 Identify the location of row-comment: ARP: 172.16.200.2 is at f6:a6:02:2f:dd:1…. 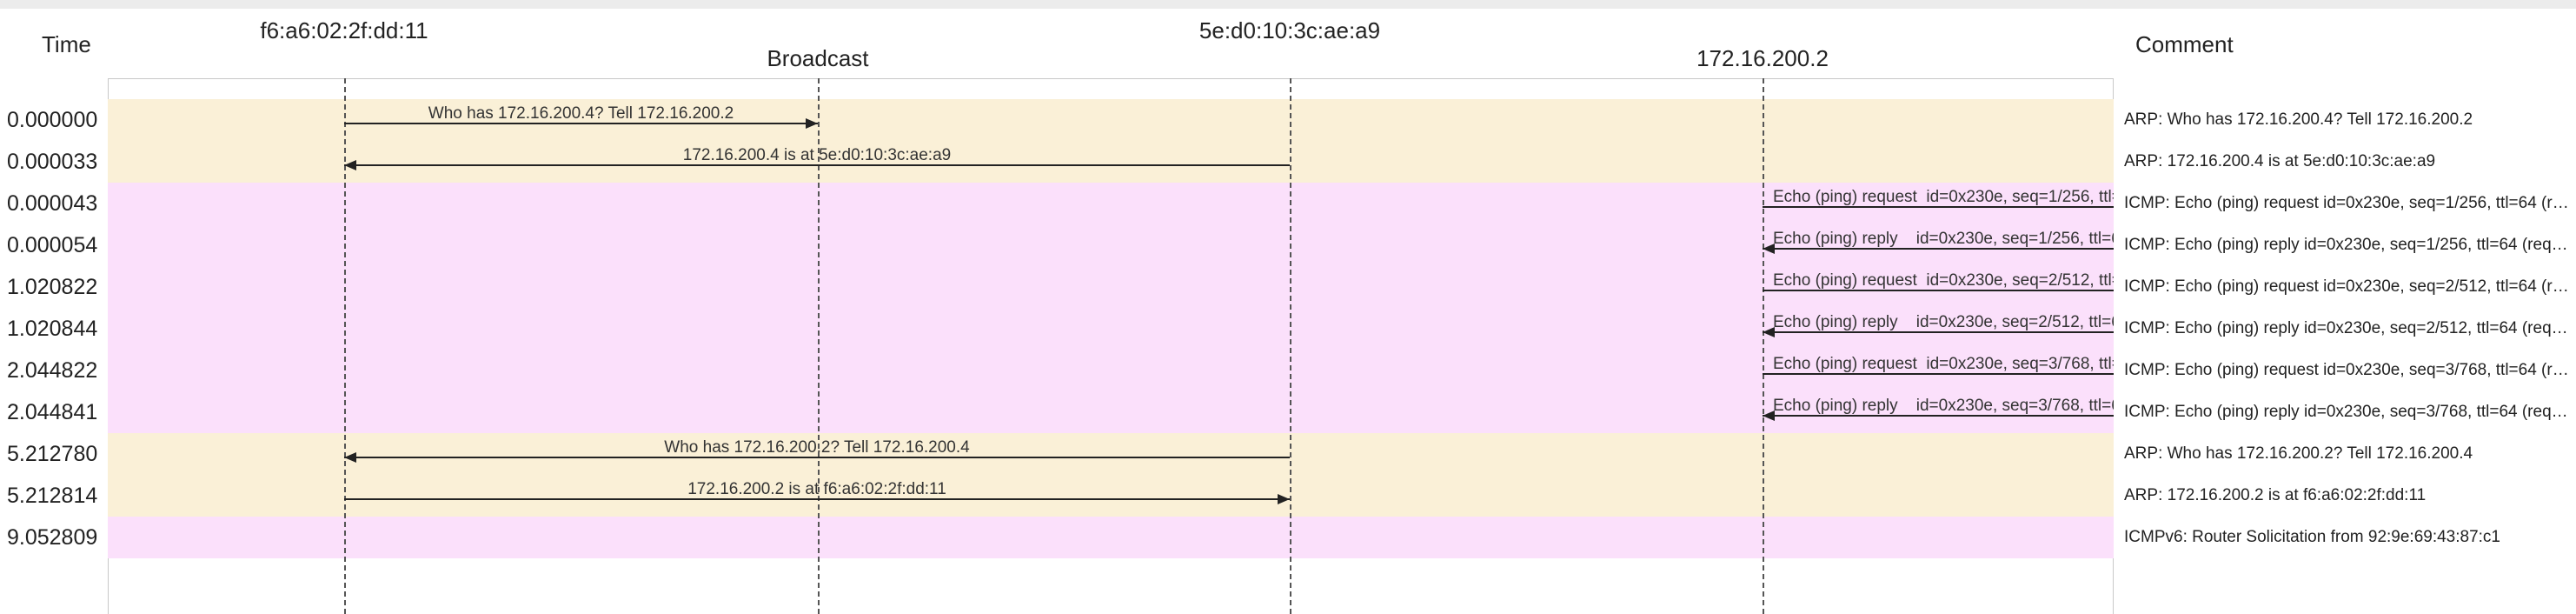
(2275, 495).